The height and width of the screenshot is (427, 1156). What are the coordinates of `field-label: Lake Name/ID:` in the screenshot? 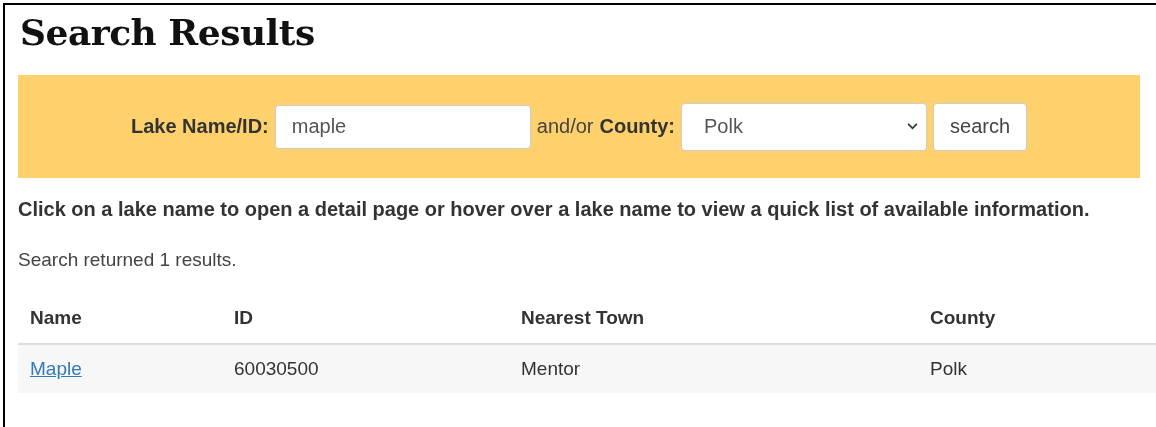 It's located at (199, 126).